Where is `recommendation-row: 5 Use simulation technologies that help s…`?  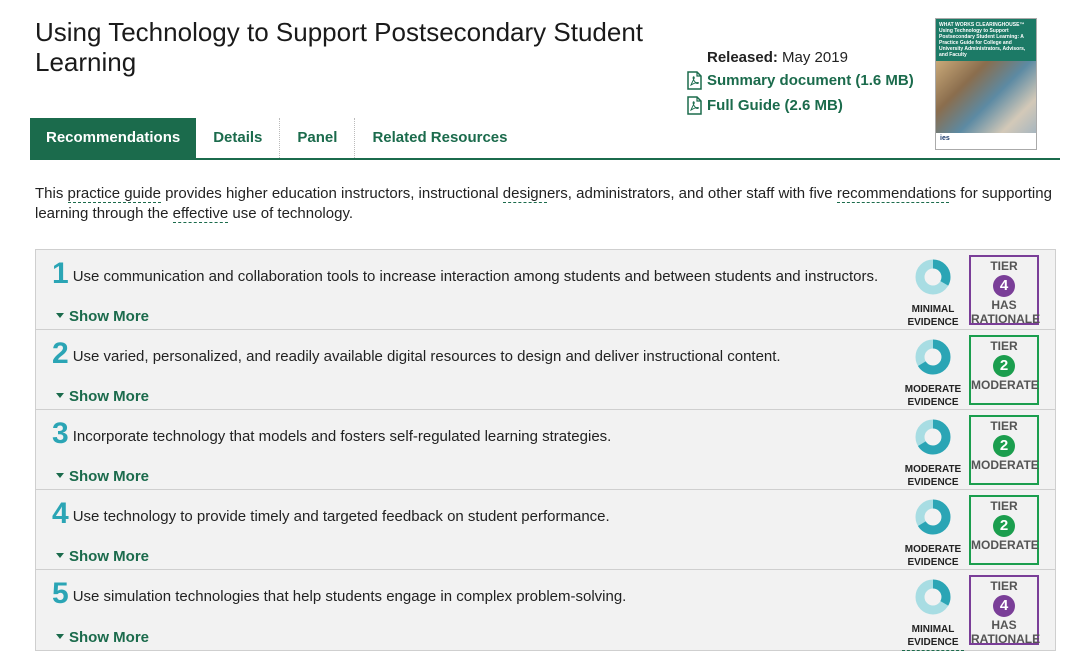 recommendation-row: 5 Use simulation technologies that help s… is located at coordinates (545, 610).